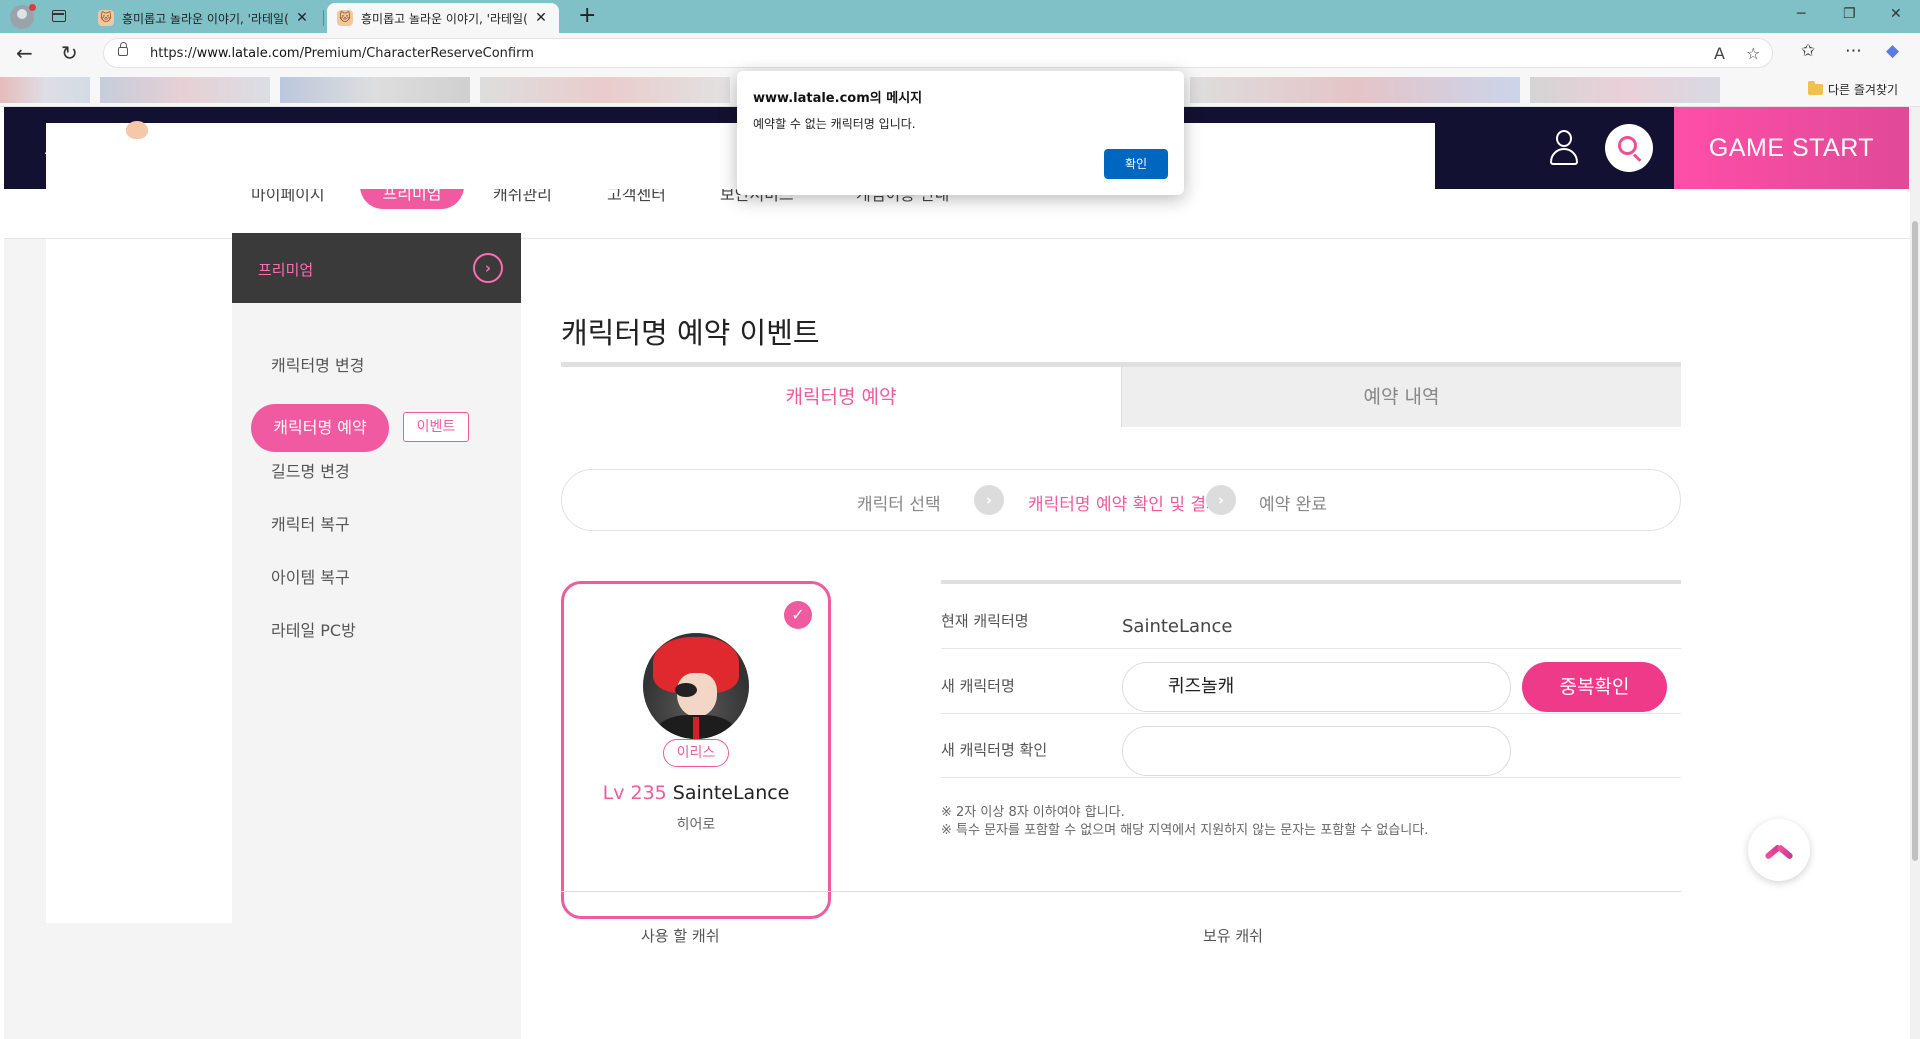  Describe the element at coordinates (488, 268) in the screenshot. I see `chevron-right-icon: ›` at that location.